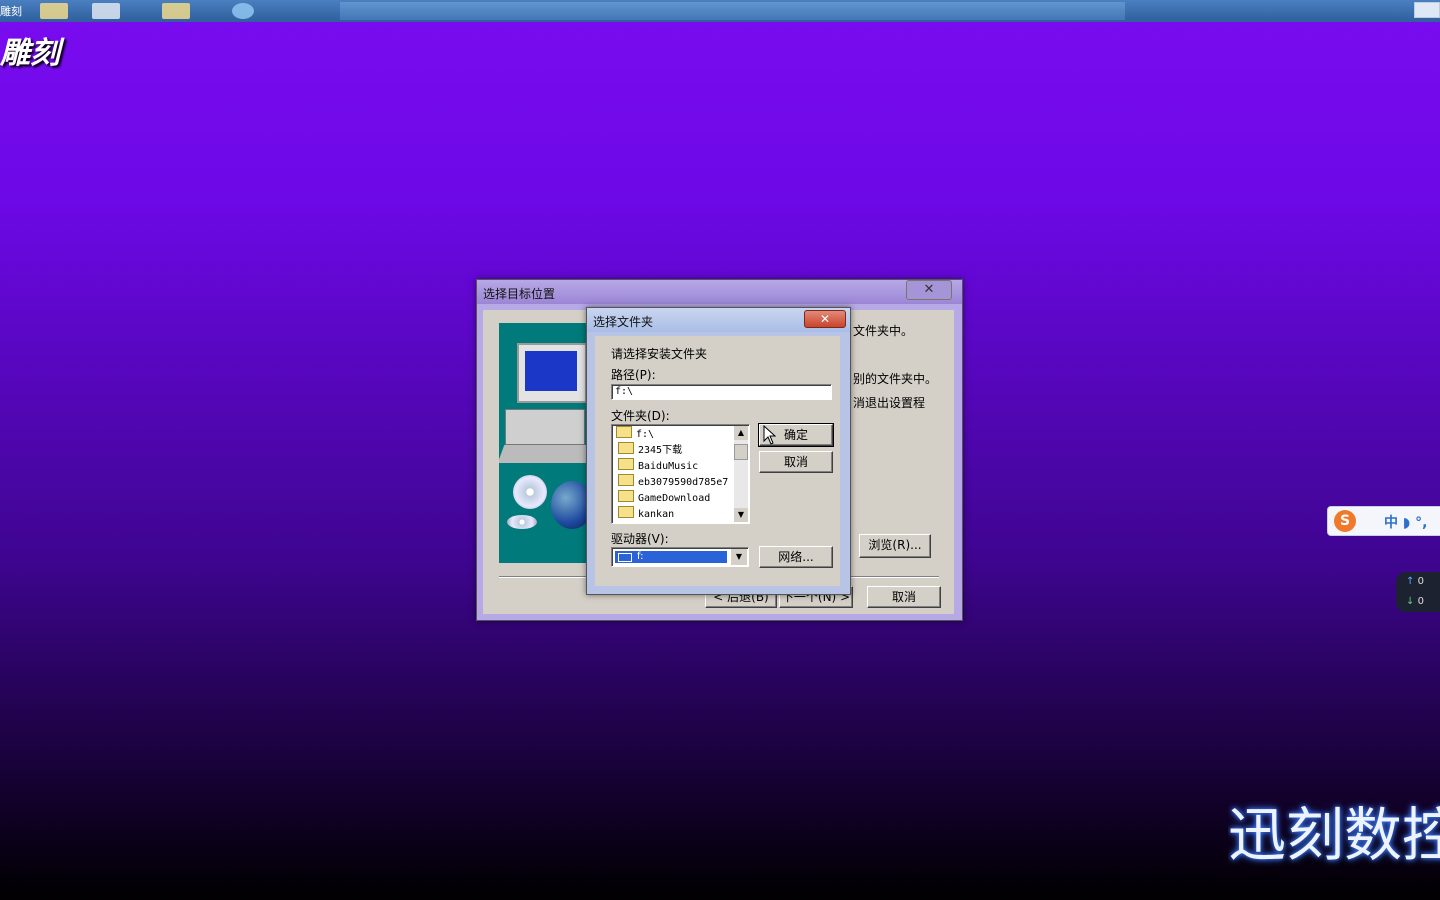  I want to click on dialog-prompt: 请选择安装文件夹, so click(659, 354).